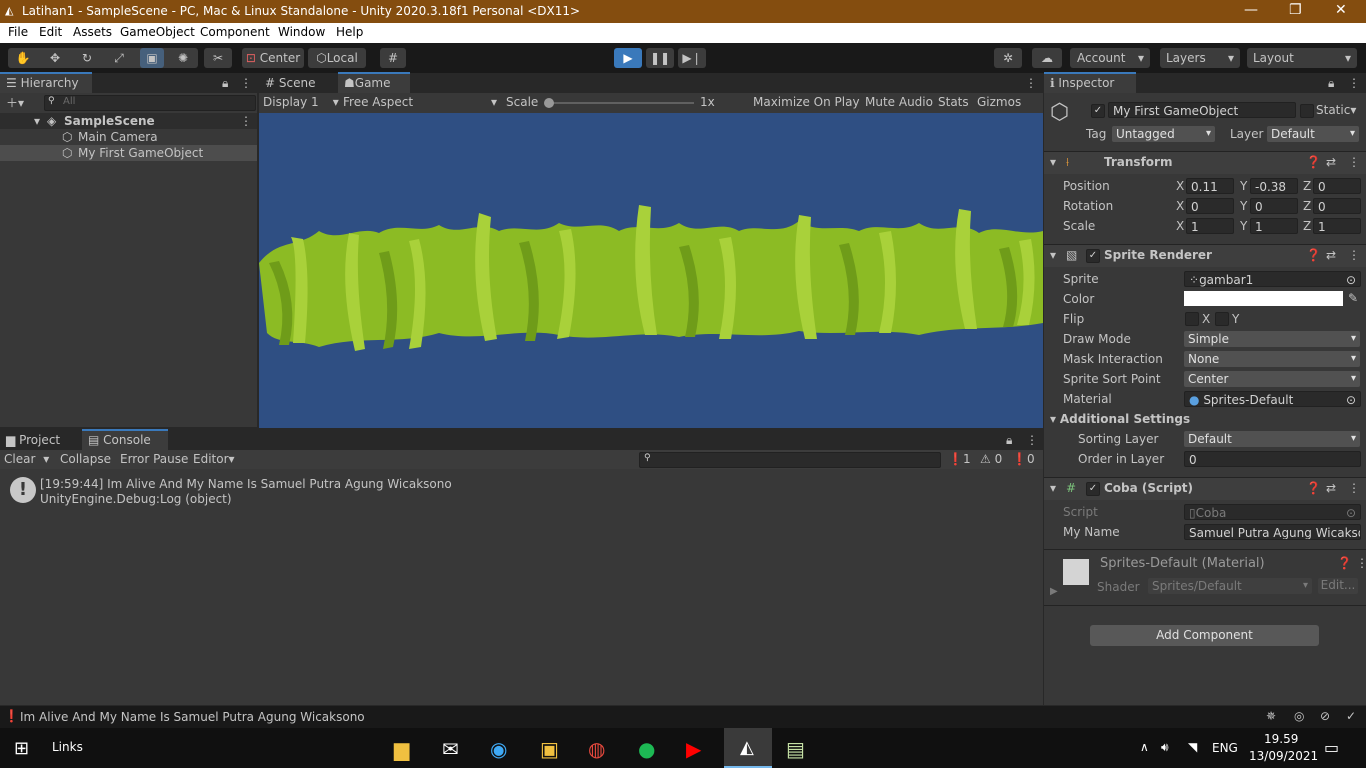 This screenshot has width=1366, height=768. What do you see at coordinates (301, 102) in the screenshot?
I see `display-dropdown: Display 1 ▾` at bounding box center [301, 102].